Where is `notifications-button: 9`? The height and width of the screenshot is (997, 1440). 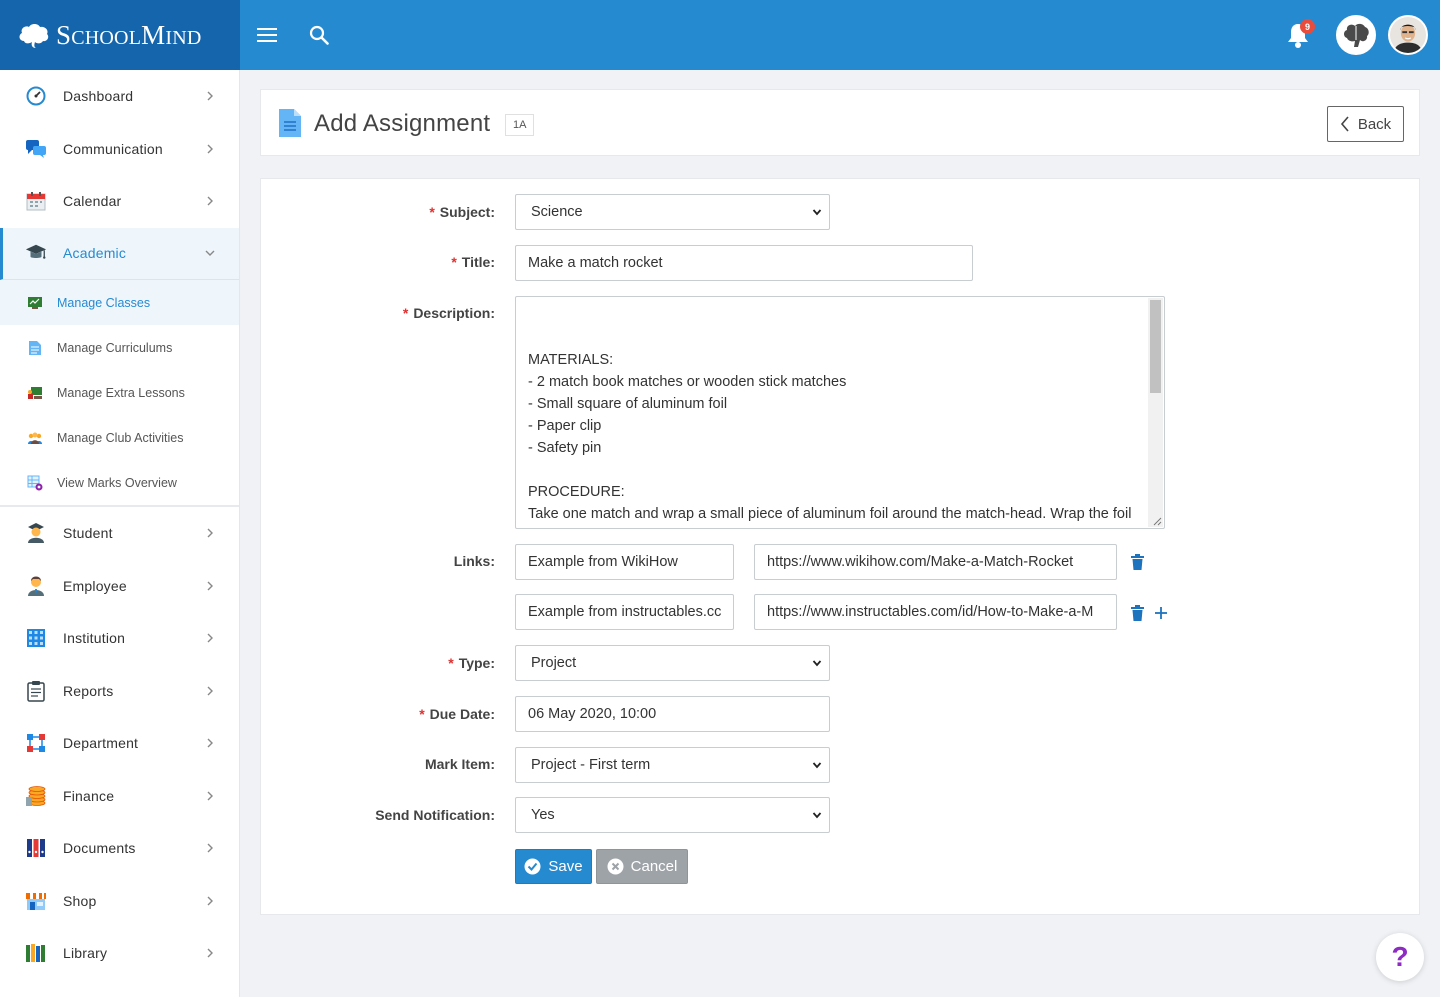 notifications-button: 9 is located at coordinates (1299, 34).